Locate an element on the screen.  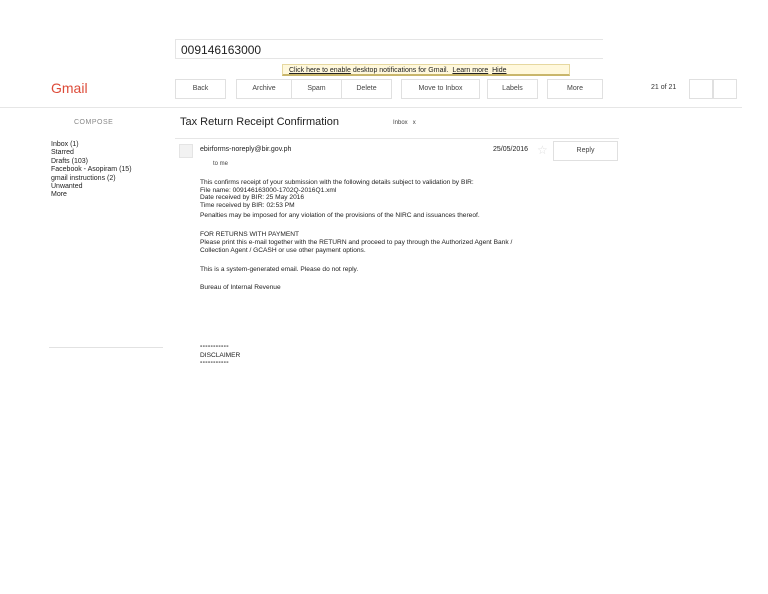
sidebar-item-unwanted: Unwanted is located at coordinates (91, 187).